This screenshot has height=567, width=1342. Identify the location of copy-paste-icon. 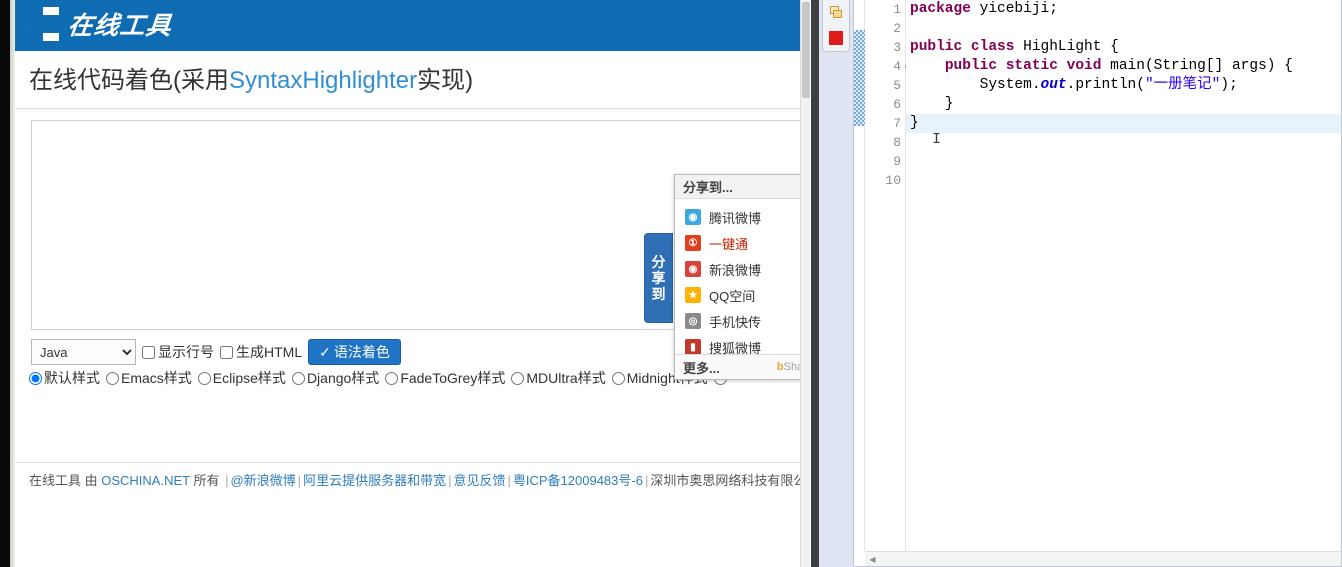
(836, 13).